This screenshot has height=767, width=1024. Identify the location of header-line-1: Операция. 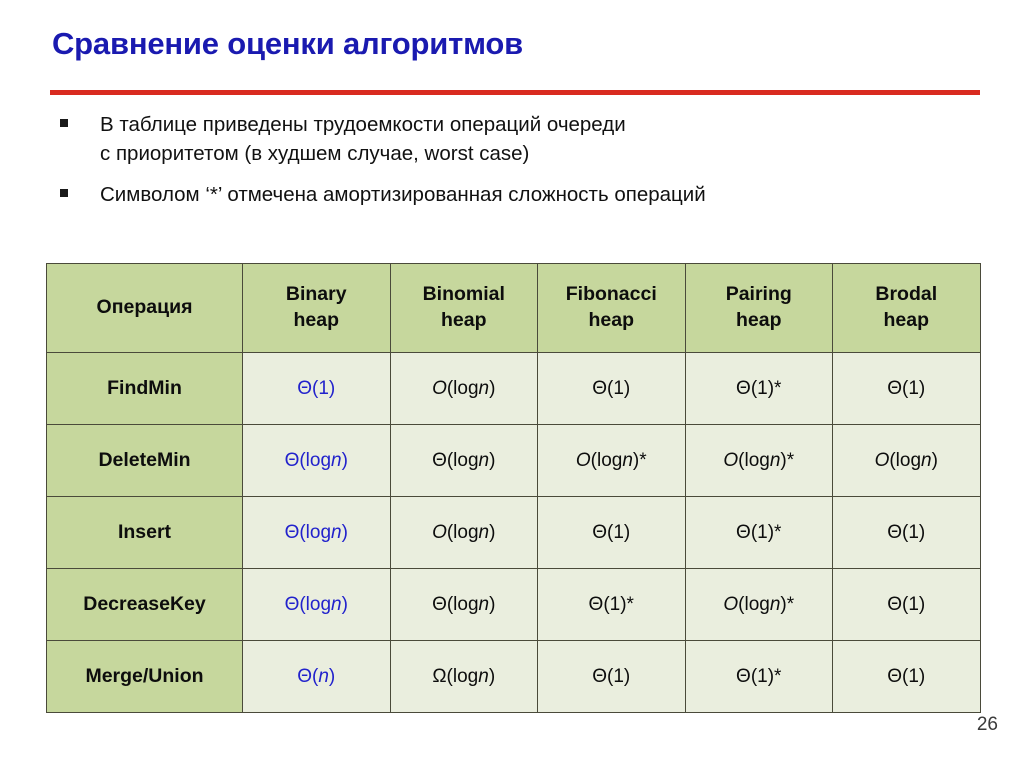
(144, 307).